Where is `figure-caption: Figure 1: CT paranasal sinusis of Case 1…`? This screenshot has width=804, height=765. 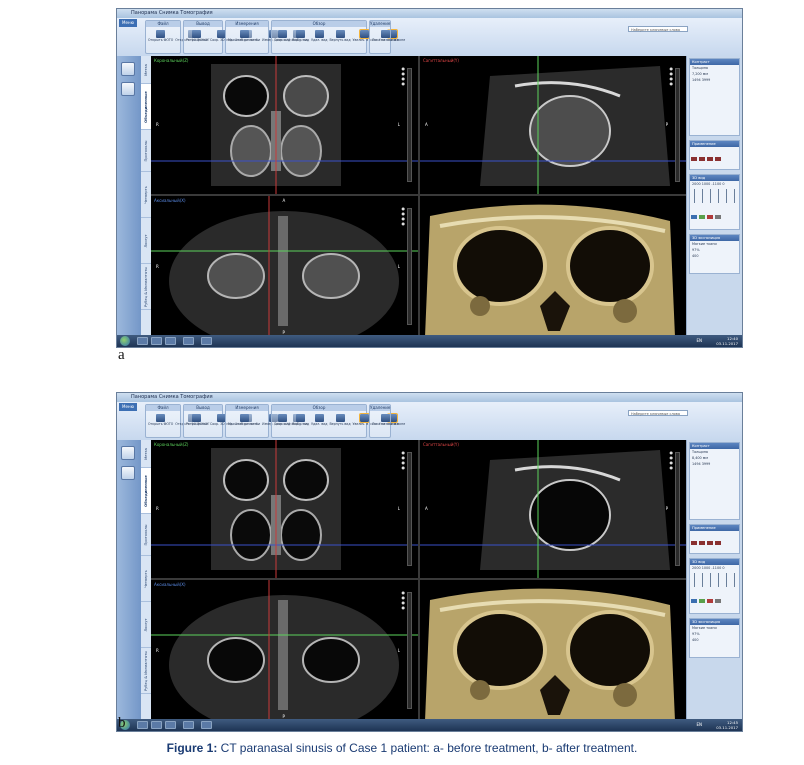 figure-caption: Figure 1: CT paranasal sinusis of Case 1… is located at coordinates (402, 748).